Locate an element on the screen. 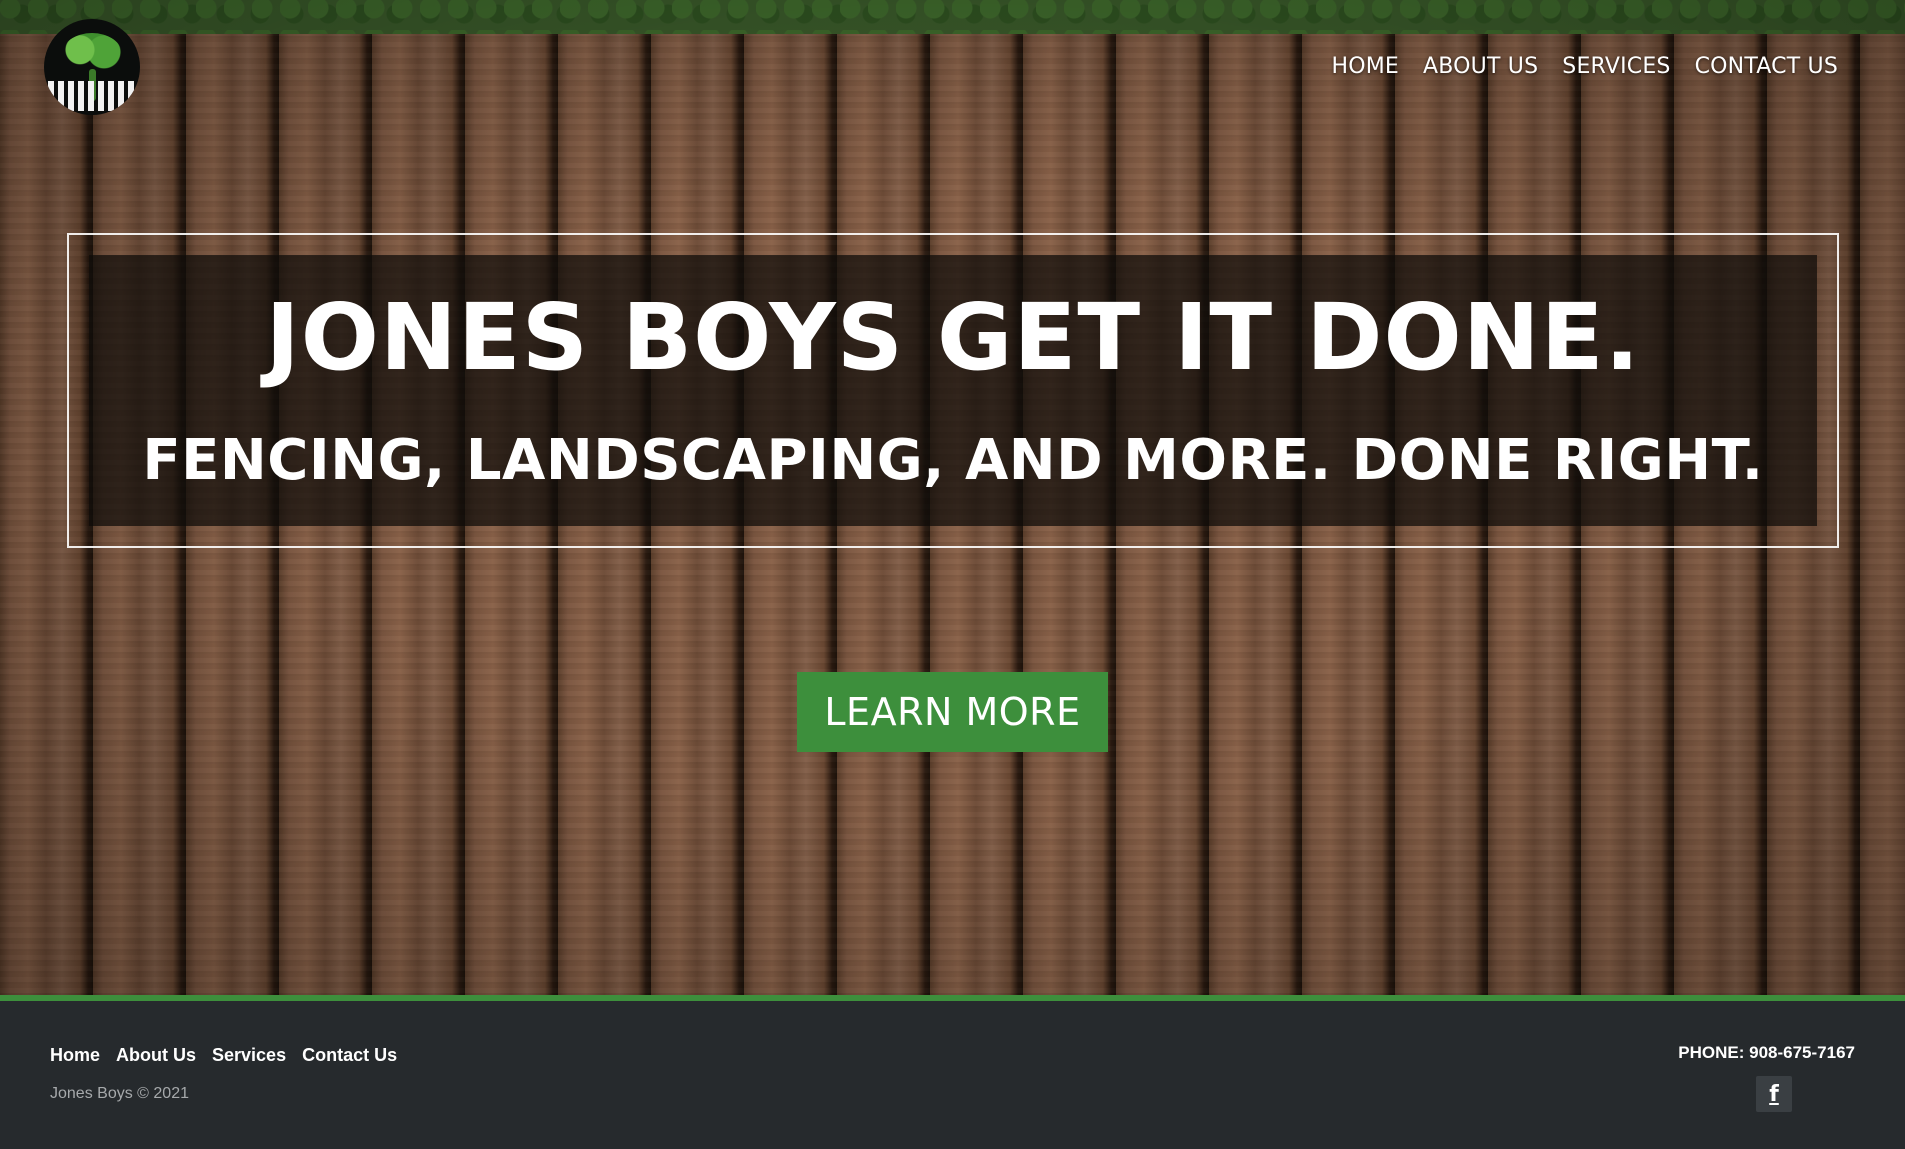 This screenshot has width=1905, height=1149. footer-nav: Home About Us Services Contact Us is located at coordinates (223, 1055).